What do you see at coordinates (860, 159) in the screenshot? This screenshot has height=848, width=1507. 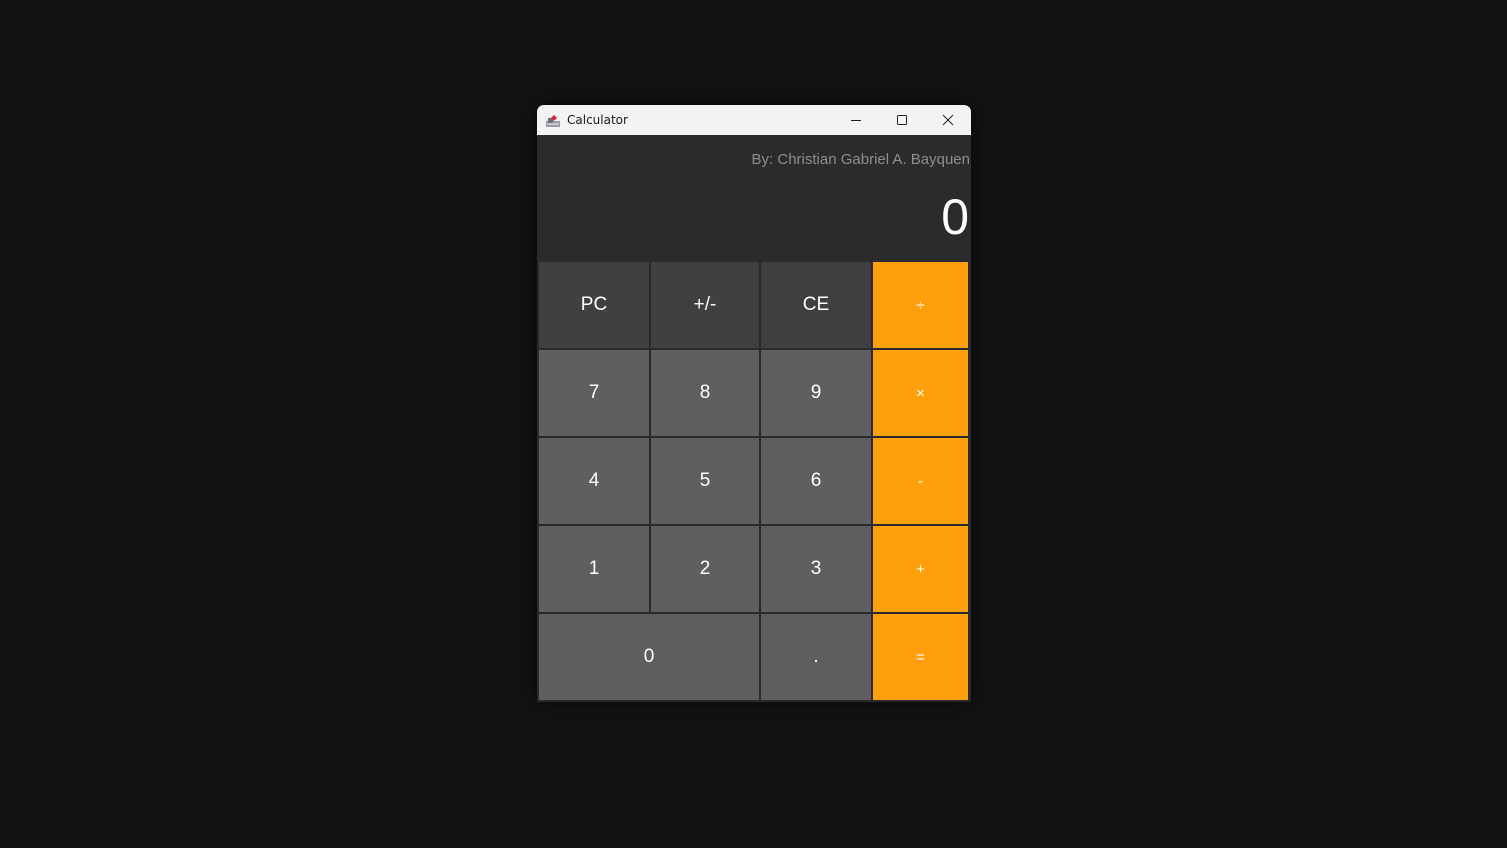 I see `author-credit: By: Christian Gabriel A. Bayquen` at bounding box center [860, 159].